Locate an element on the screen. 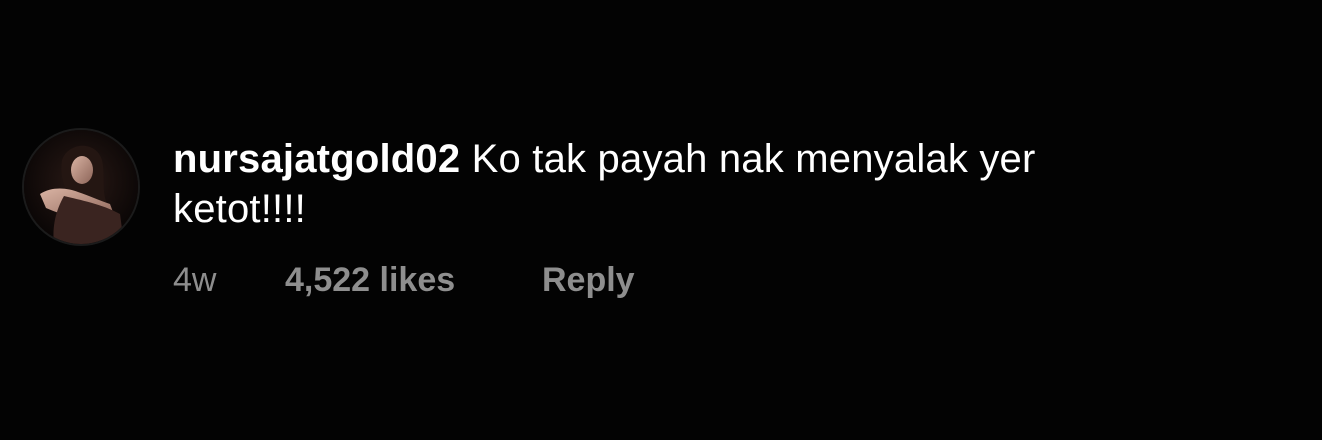 The image size is (1322, 440). avatar is located at coordinates (81, 187).